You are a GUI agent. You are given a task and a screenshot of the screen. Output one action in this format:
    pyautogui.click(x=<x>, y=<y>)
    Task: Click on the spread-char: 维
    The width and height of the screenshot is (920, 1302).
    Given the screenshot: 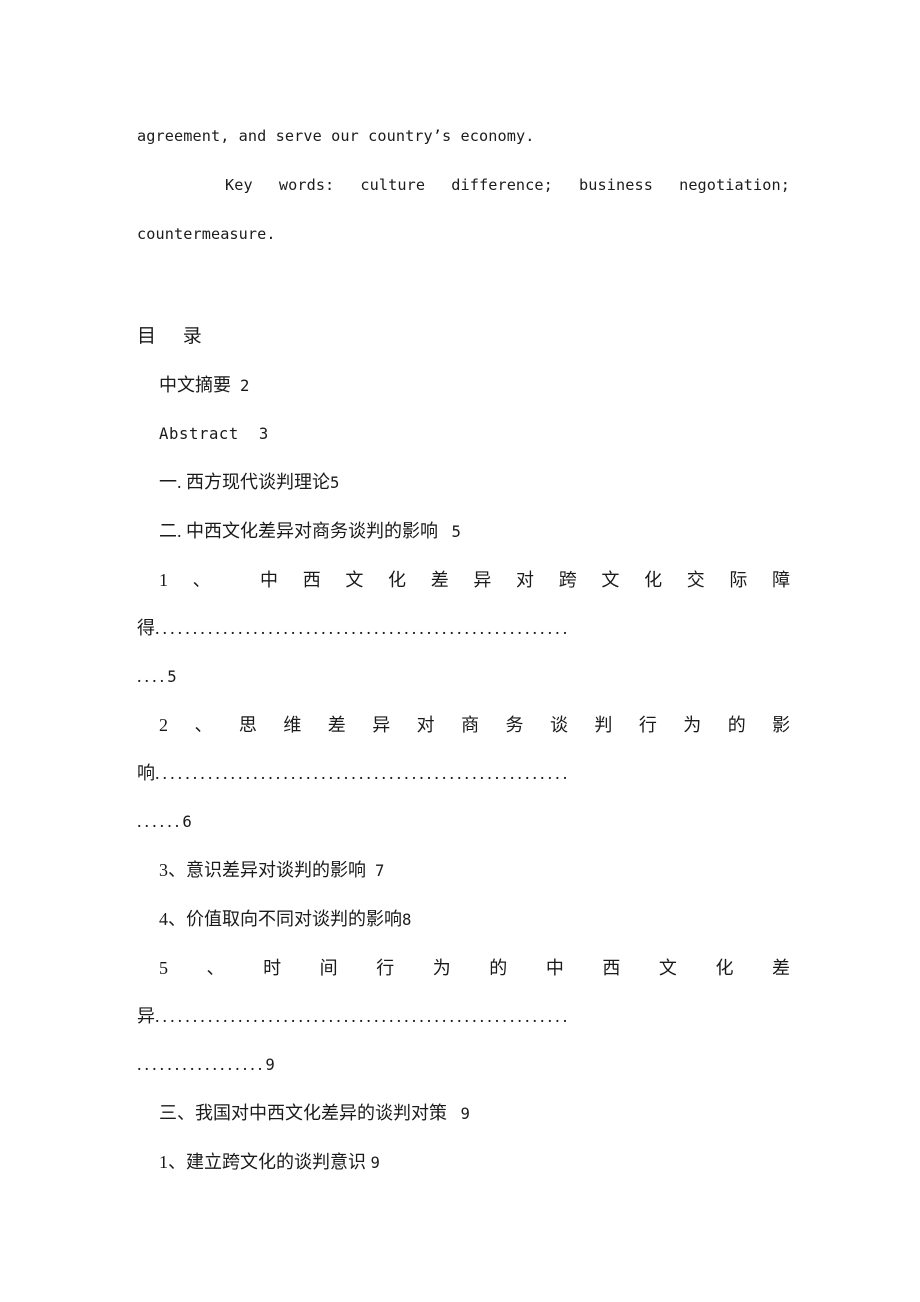 What is the action you would take?
    pyautogui.click(x=292, y=725)
    